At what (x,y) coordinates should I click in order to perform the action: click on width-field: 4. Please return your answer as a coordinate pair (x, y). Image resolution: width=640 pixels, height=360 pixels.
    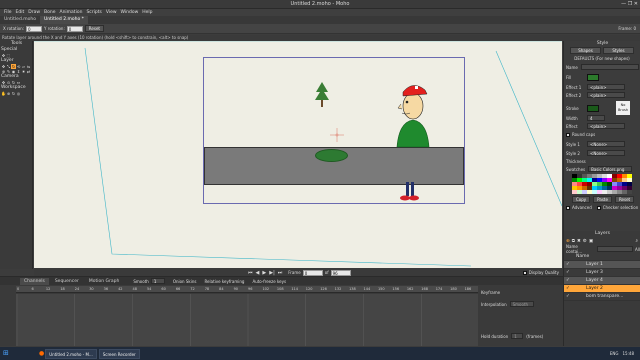
    Looking at the image, I should click on (596, 118).